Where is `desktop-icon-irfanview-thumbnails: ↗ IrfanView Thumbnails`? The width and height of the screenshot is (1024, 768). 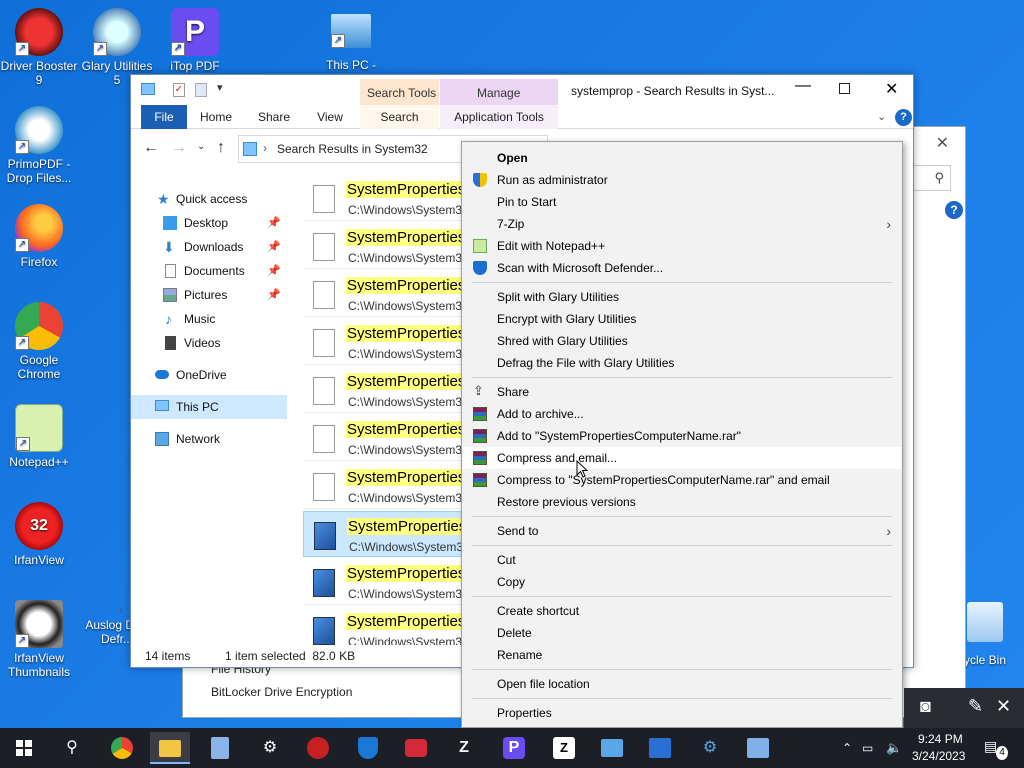
desktop-icon-irfanview-thumbnails: ↗ IrfanView Thumbnails is located at coordinates (39, 639).